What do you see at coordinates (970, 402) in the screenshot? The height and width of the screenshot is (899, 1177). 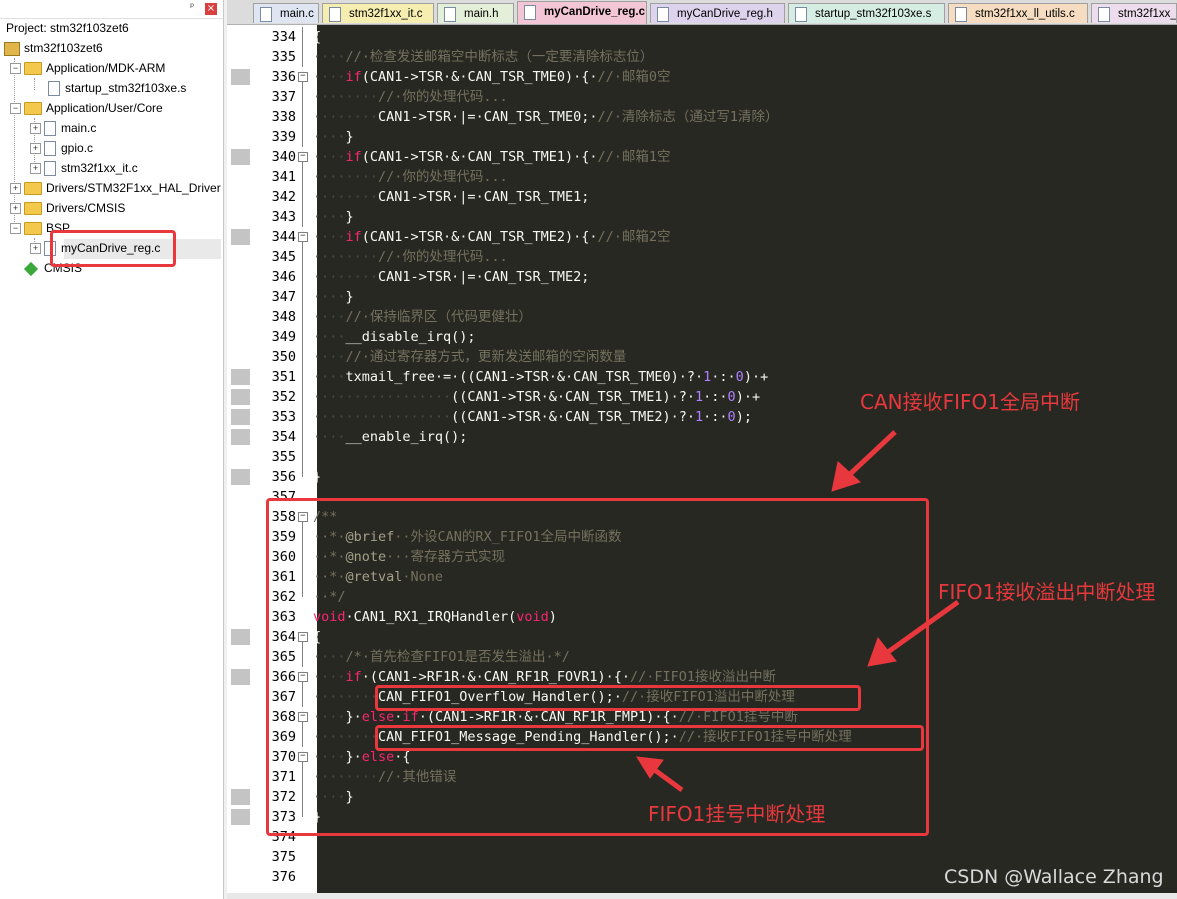 I see `annotation-global-interrupt: CAN接收FIFO1全局中断` at bounding box center [970, 402].